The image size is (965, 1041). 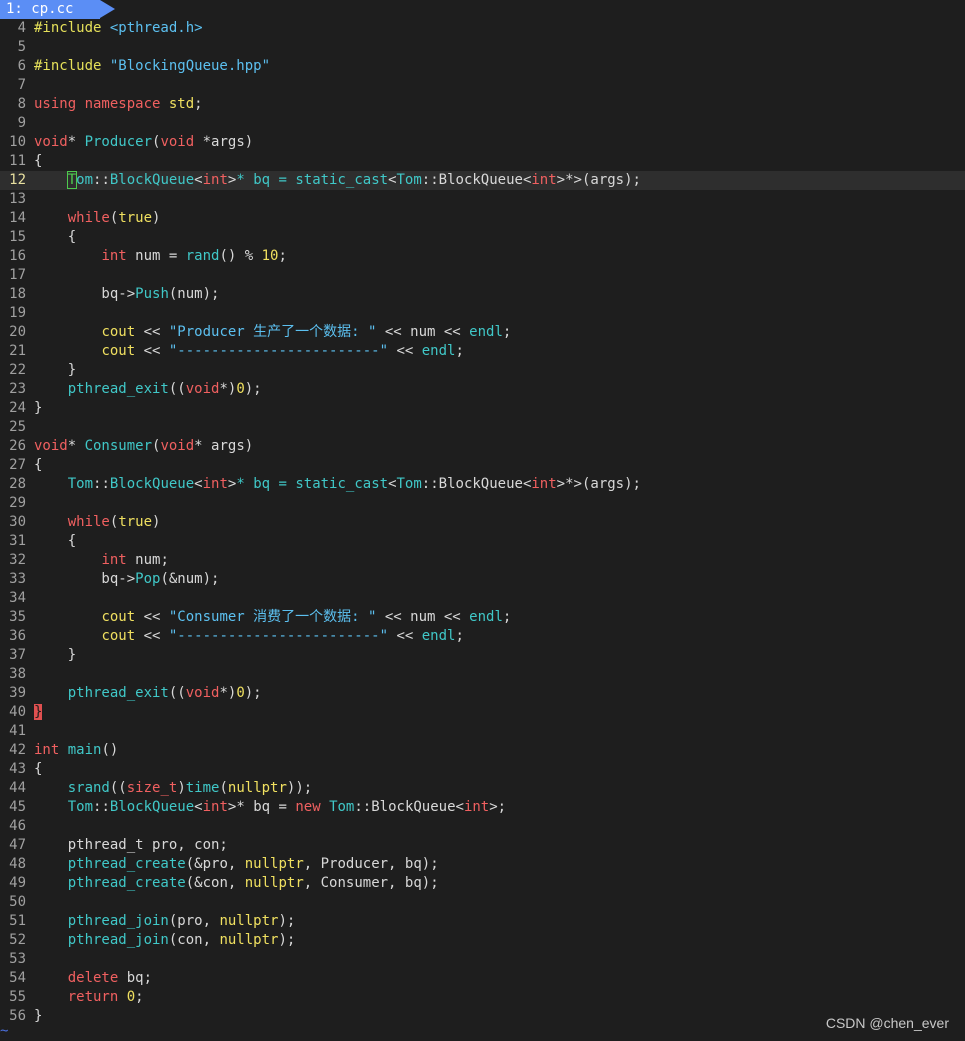 What do you see at coordinates (482, 712) in the screenshot?
I see `code-line: 40}` at bounding box center [482, 712].